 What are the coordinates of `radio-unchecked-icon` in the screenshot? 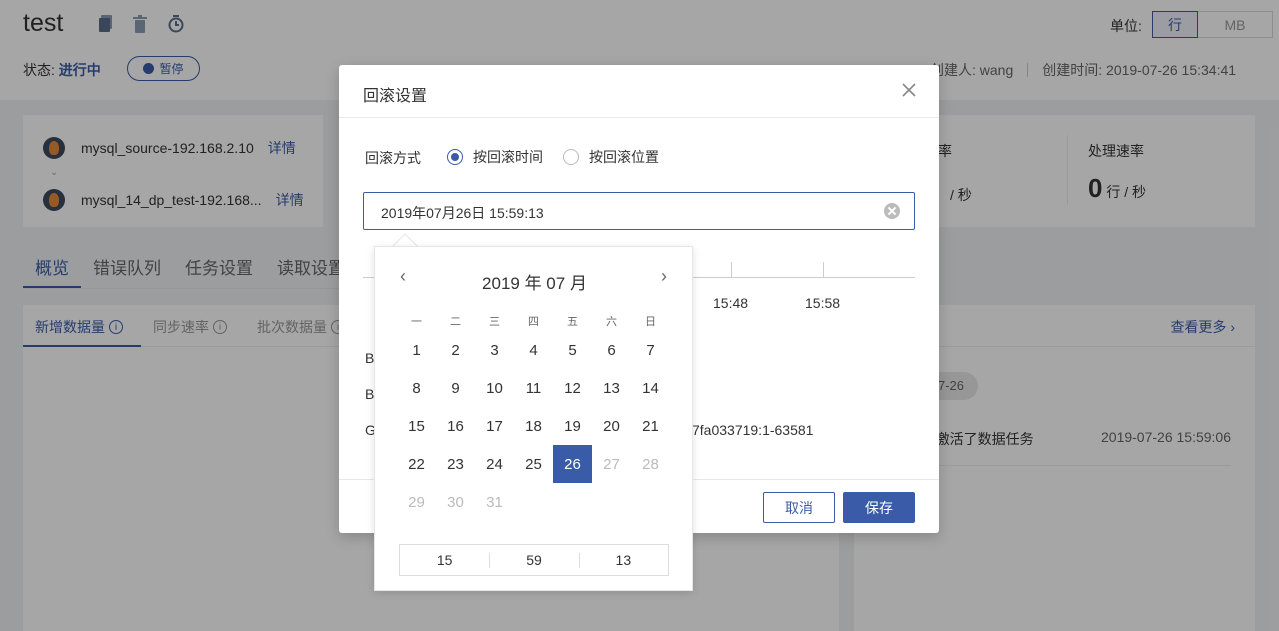 It's located at (571, 157).